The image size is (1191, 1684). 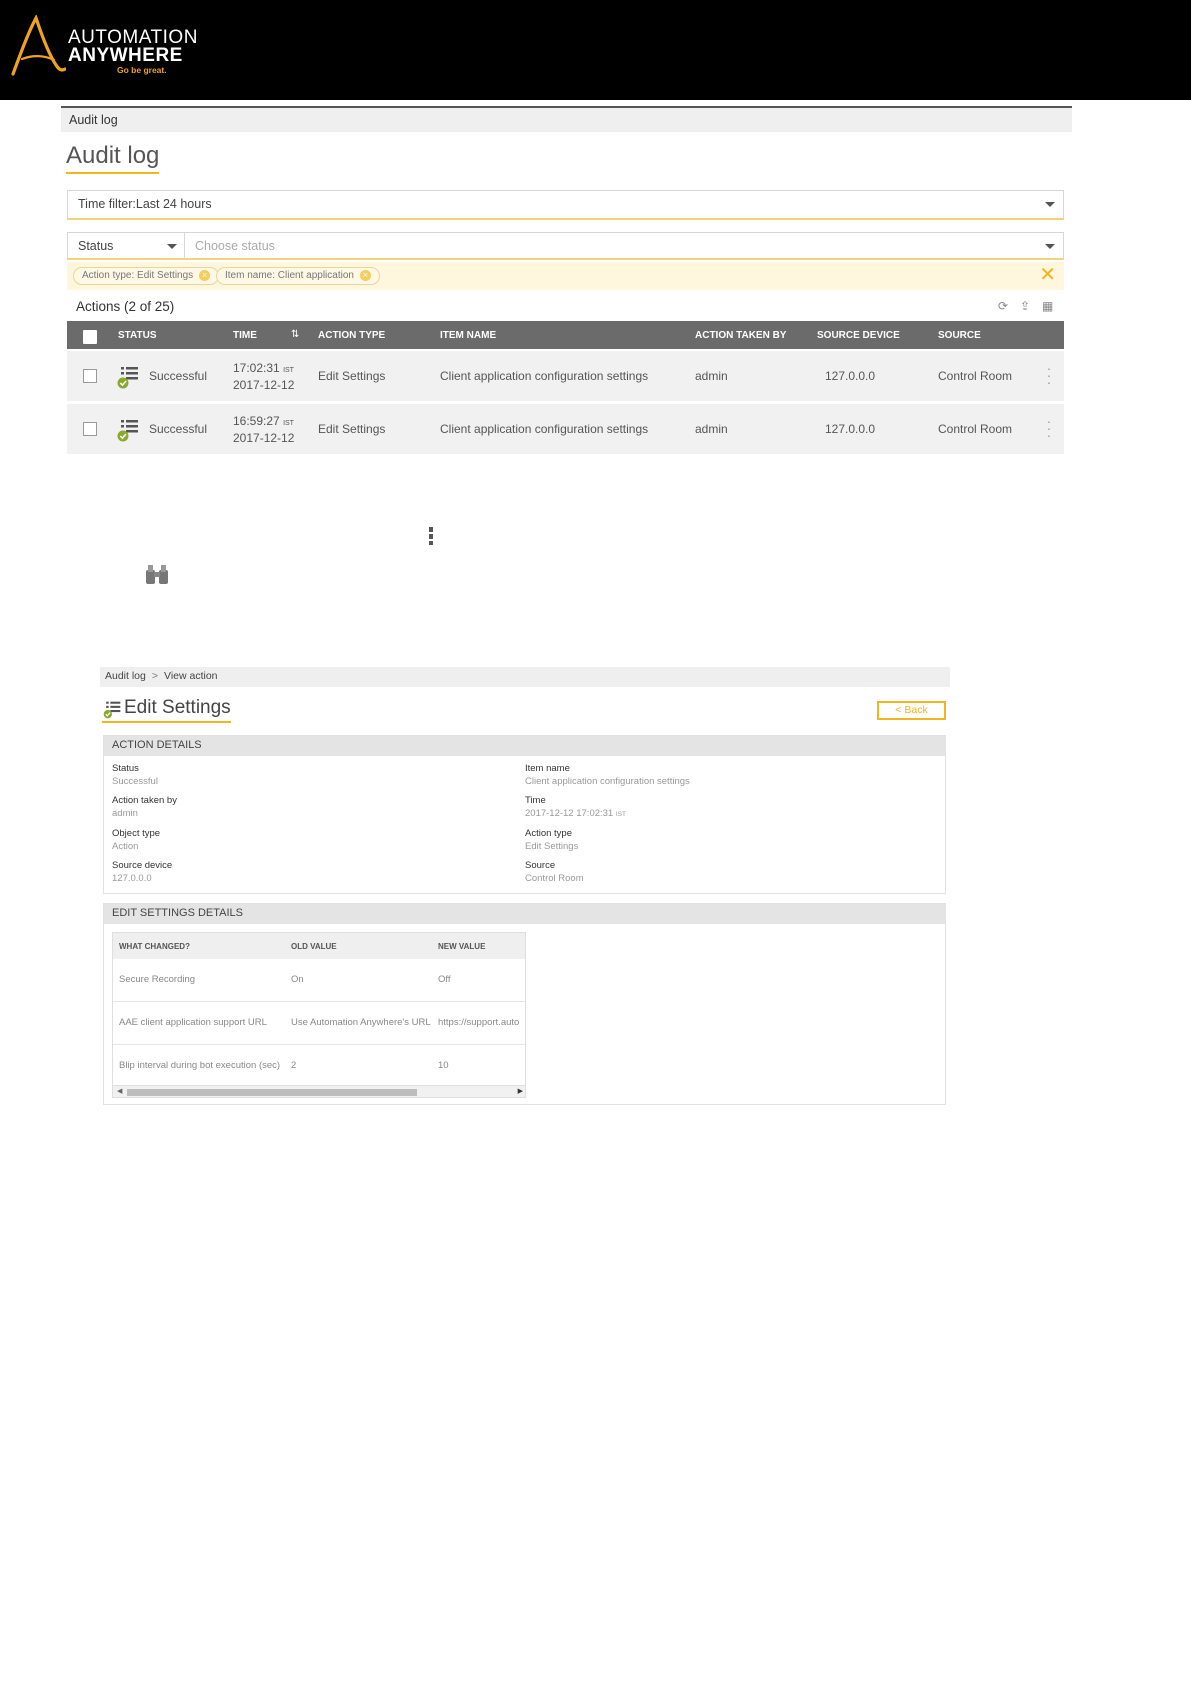 I want to click on field-value: 127.0.0.0, so click(x=132, y=878).